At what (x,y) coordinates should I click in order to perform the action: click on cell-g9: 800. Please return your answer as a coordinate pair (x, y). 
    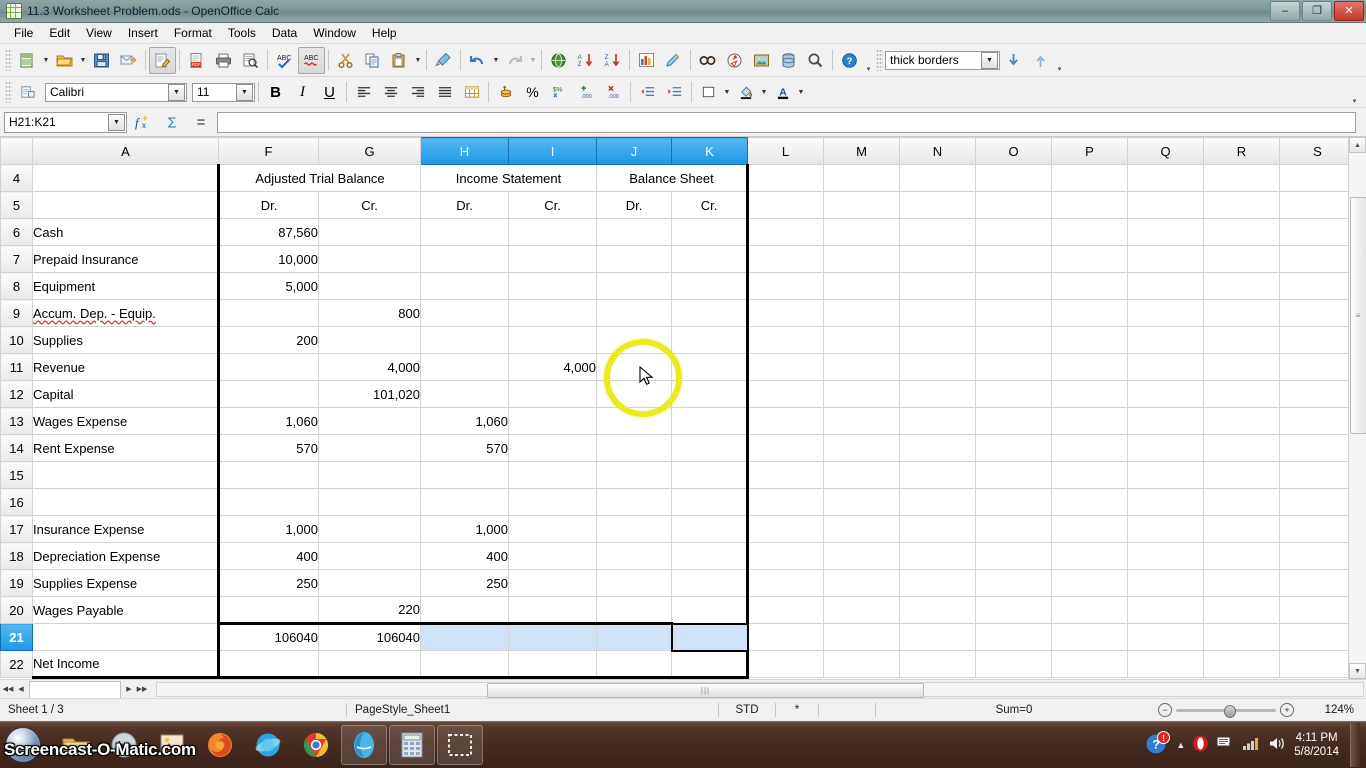
    Looking at the image, I should click on (369, 313).